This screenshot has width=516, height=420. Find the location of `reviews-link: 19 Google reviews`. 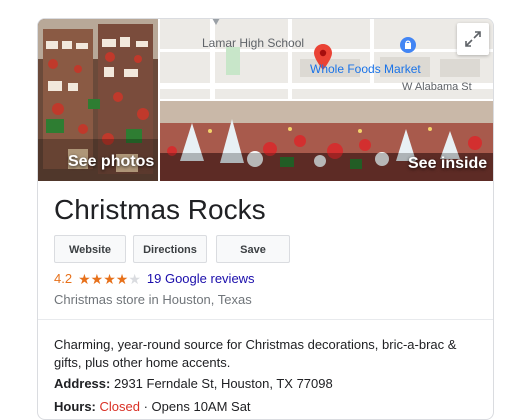

reviews-link: 19 Google reviews is located at coordinates (201, 278).